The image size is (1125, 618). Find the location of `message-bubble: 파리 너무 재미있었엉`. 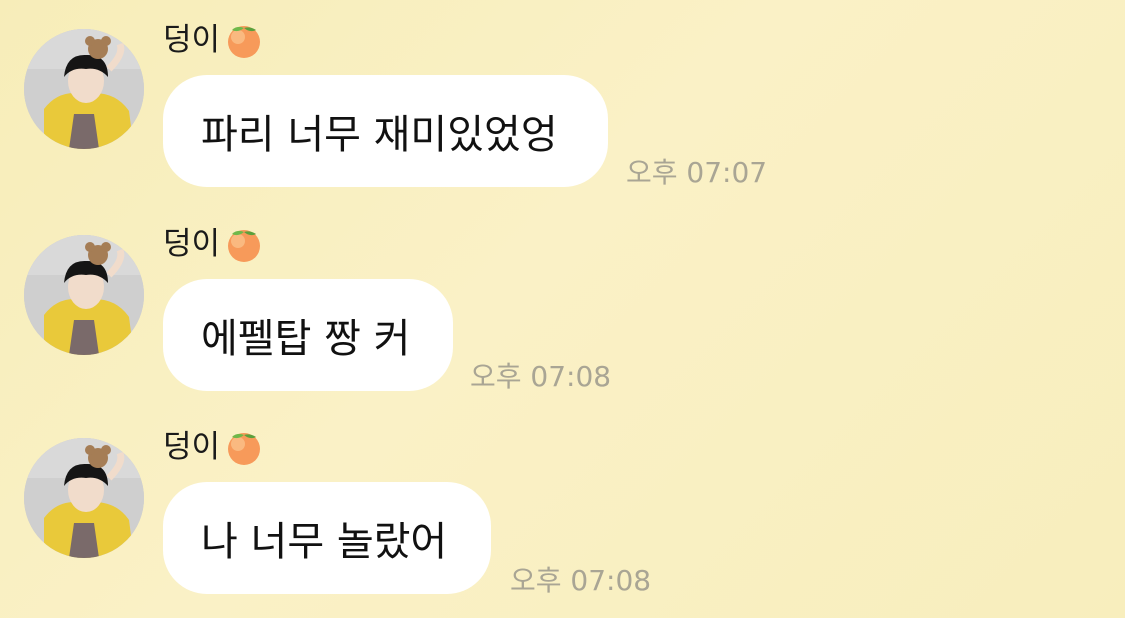

message-bubble: 파리 너무 재미있었엉 is located at coordinates (385, 131).